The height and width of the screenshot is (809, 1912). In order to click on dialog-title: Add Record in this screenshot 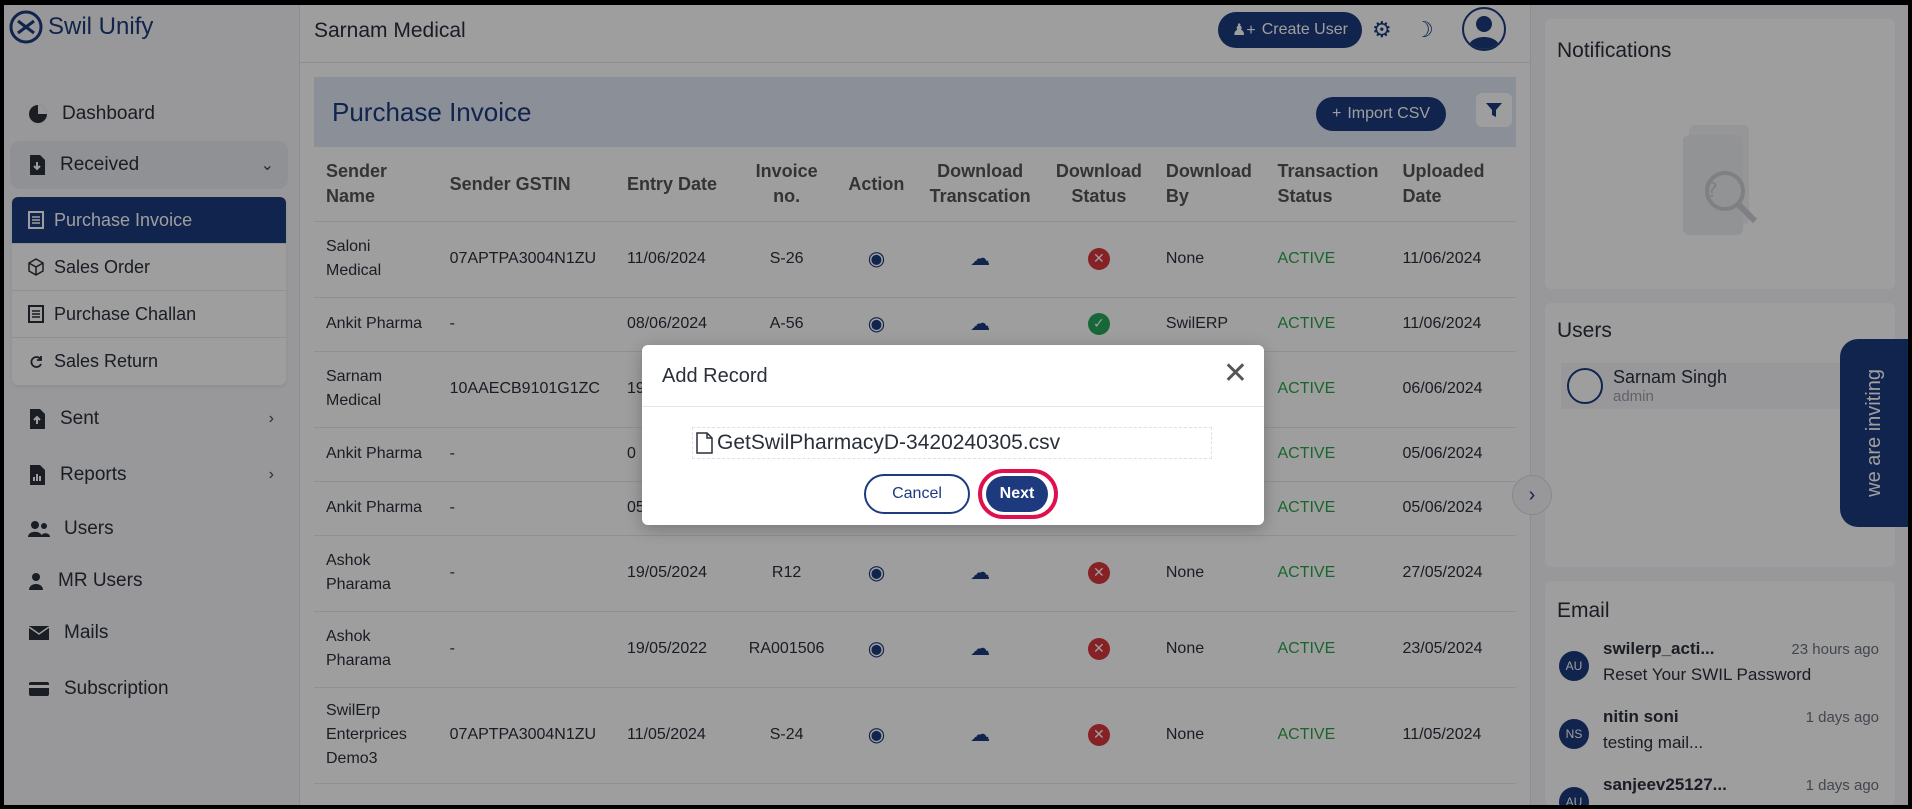, I will do `click(715, 376)`.